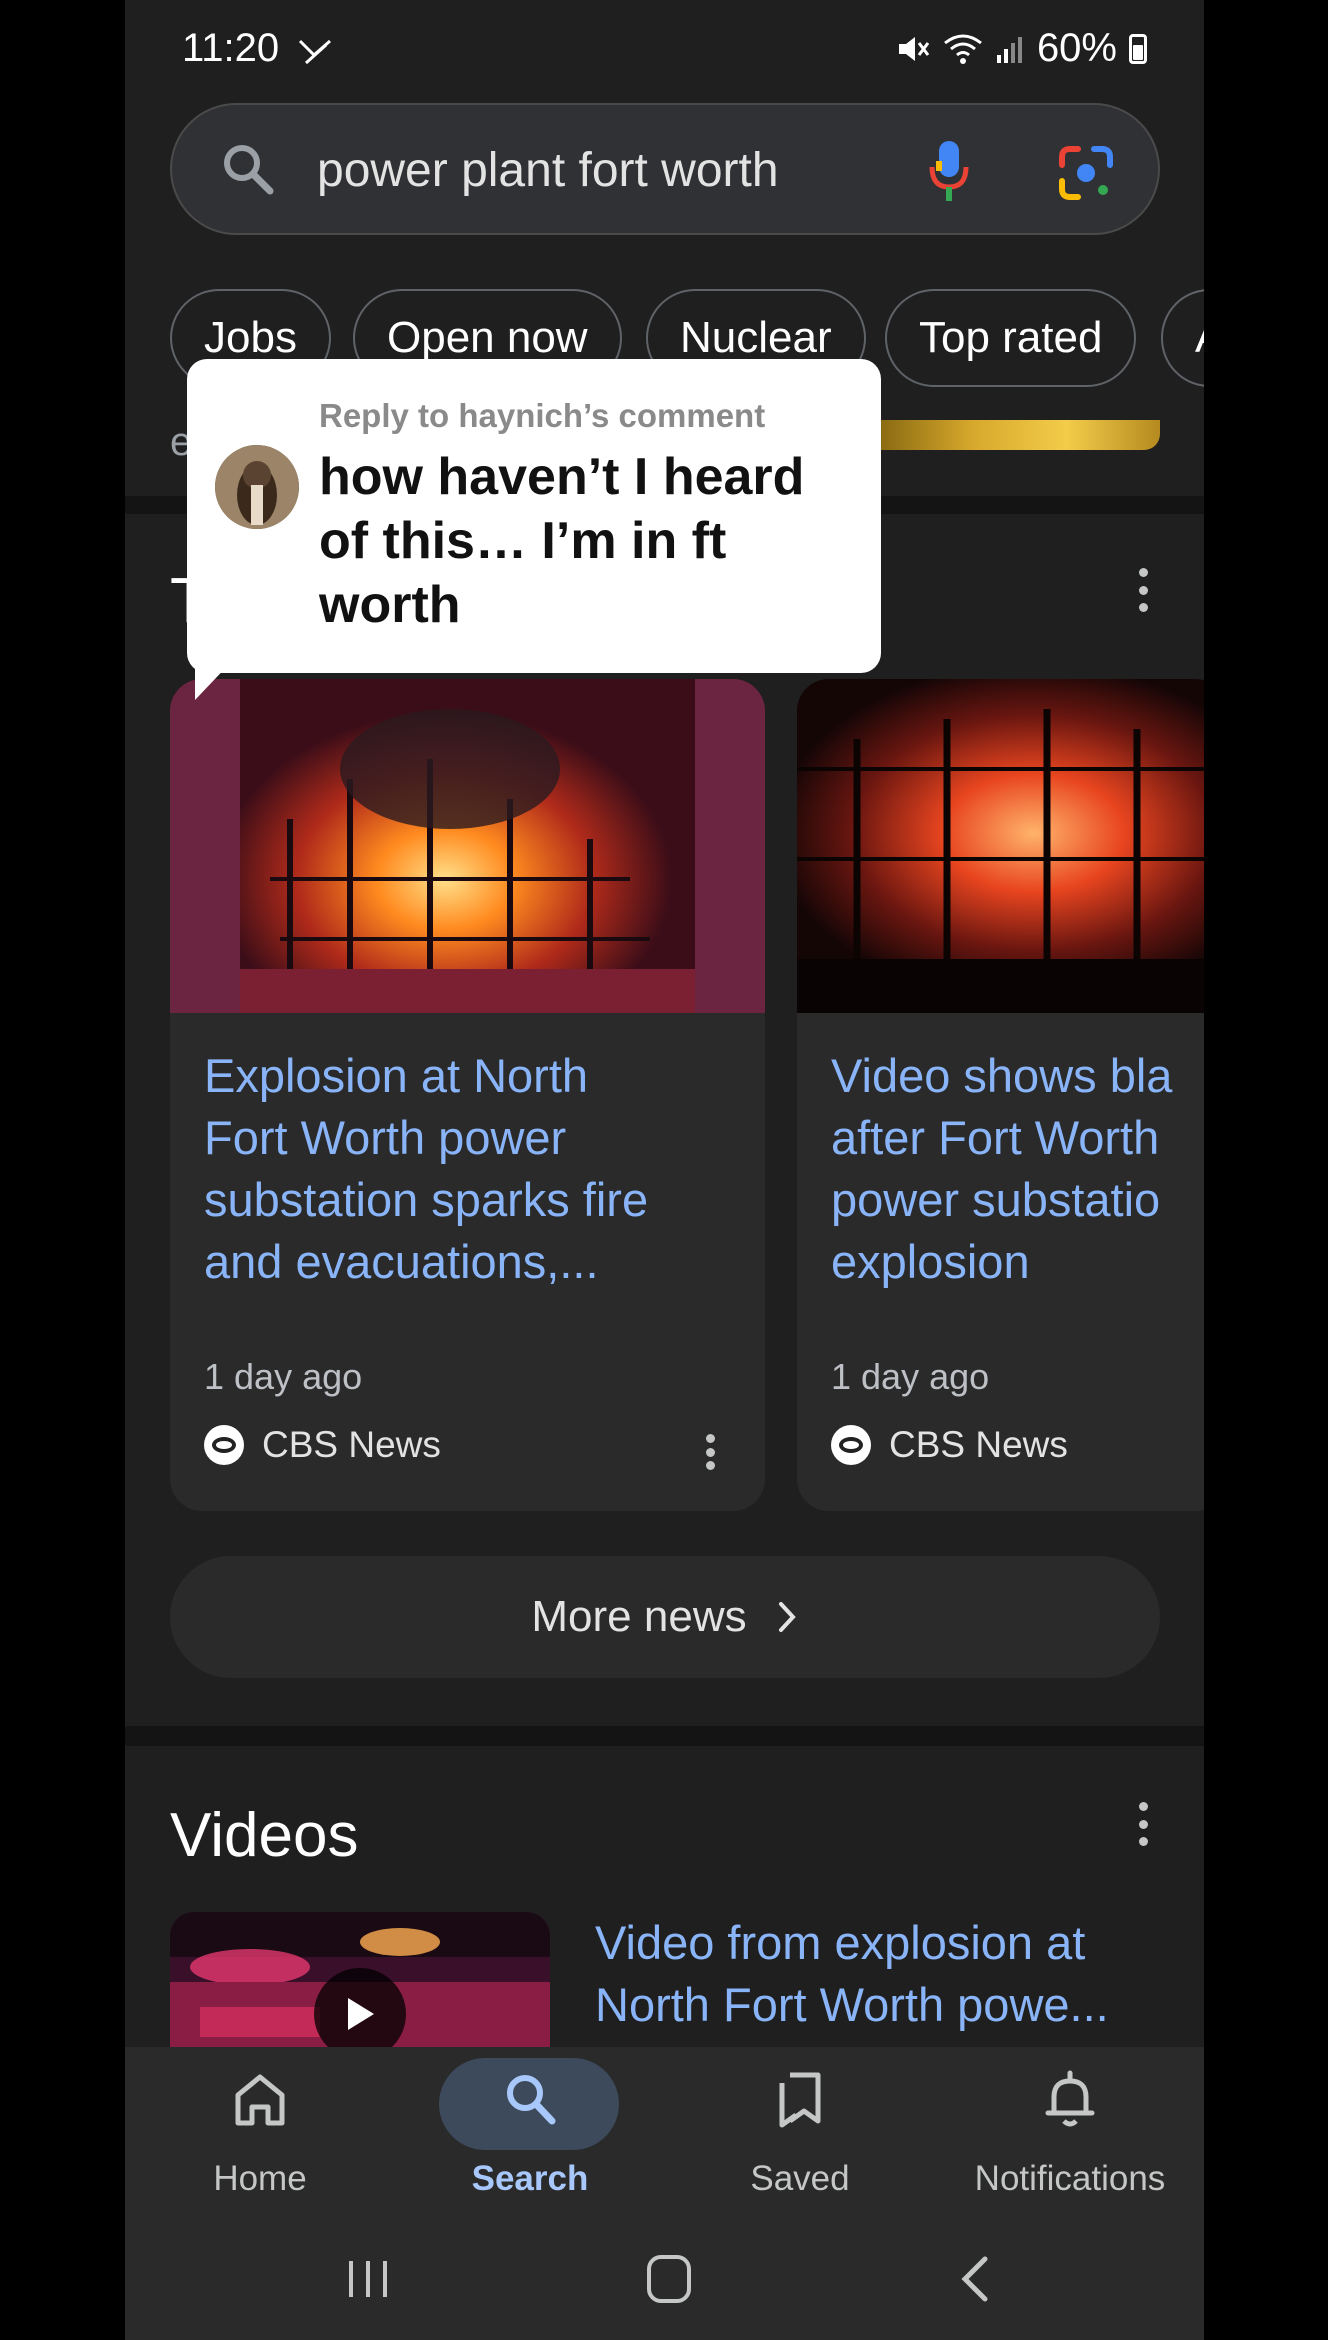  What do you see at coordinates (963, 49) in the screenshot?
I see `wifi-icon` at bounding box center [963, 49].